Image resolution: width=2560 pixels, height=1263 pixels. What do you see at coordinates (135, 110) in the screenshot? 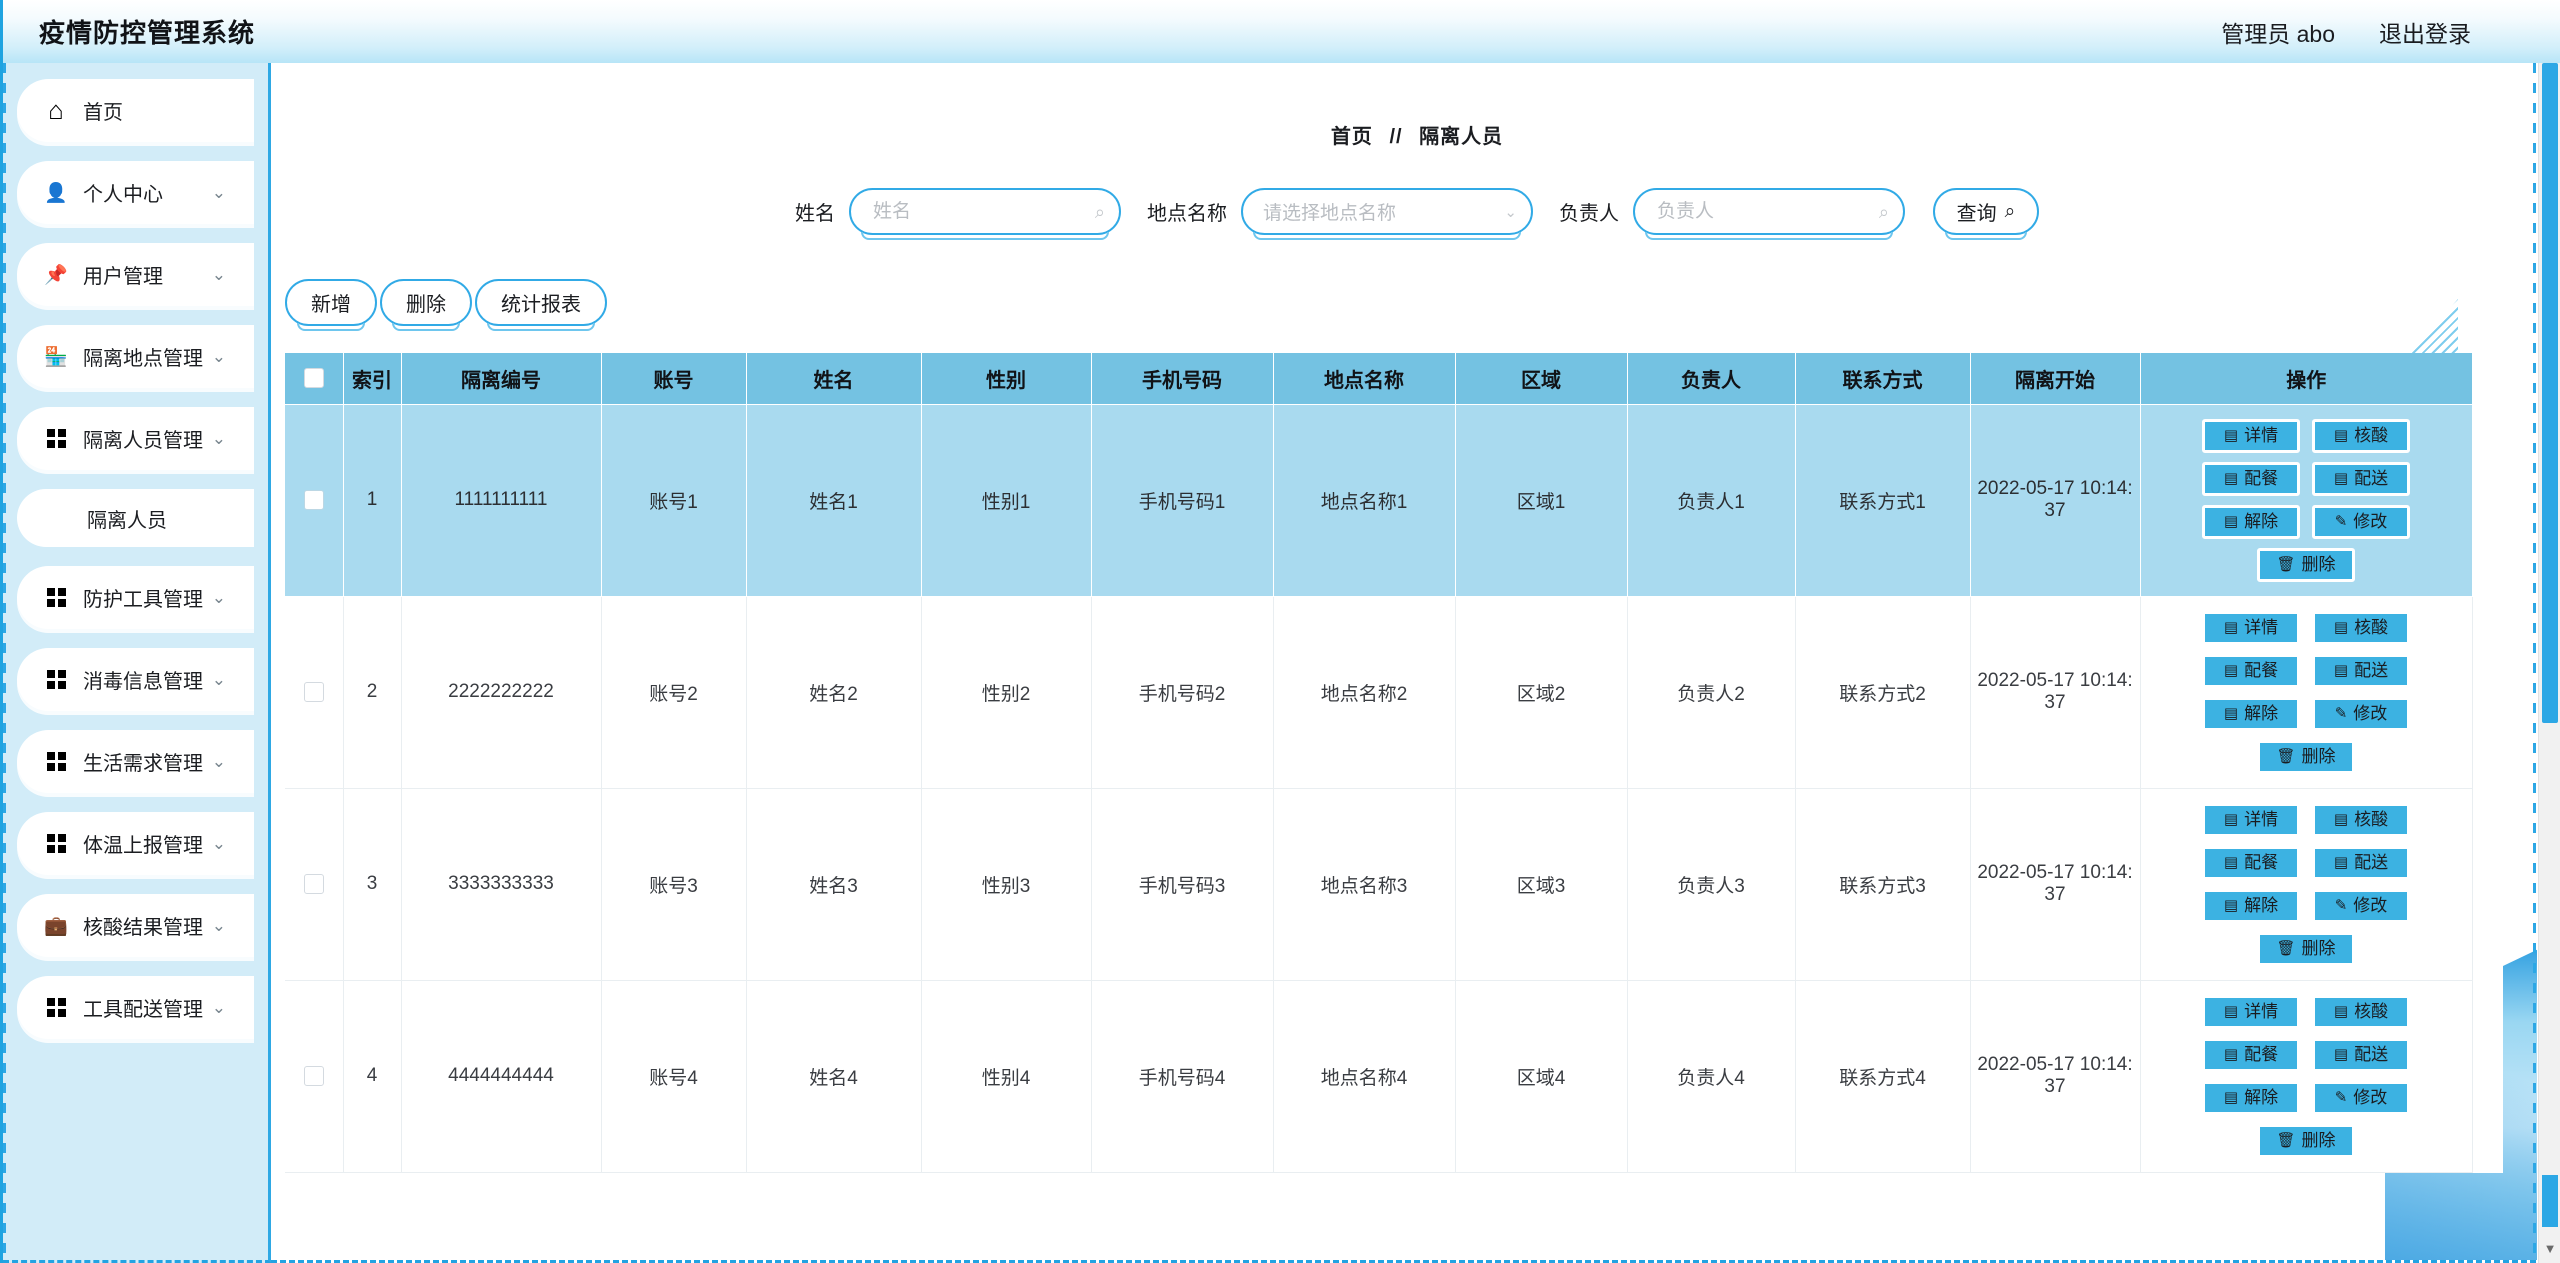
I see `sidebar-item-0: ⌂ 首页` at bounding box center [135, 110].